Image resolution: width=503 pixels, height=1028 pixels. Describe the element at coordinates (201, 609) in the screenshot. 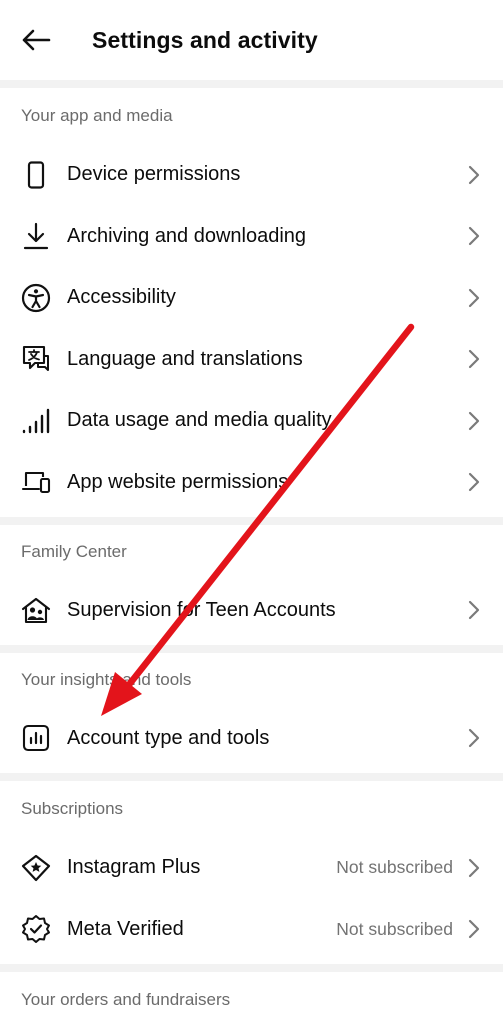

I see `menu-item-label: Supervision for Teen Accounts` at that location.